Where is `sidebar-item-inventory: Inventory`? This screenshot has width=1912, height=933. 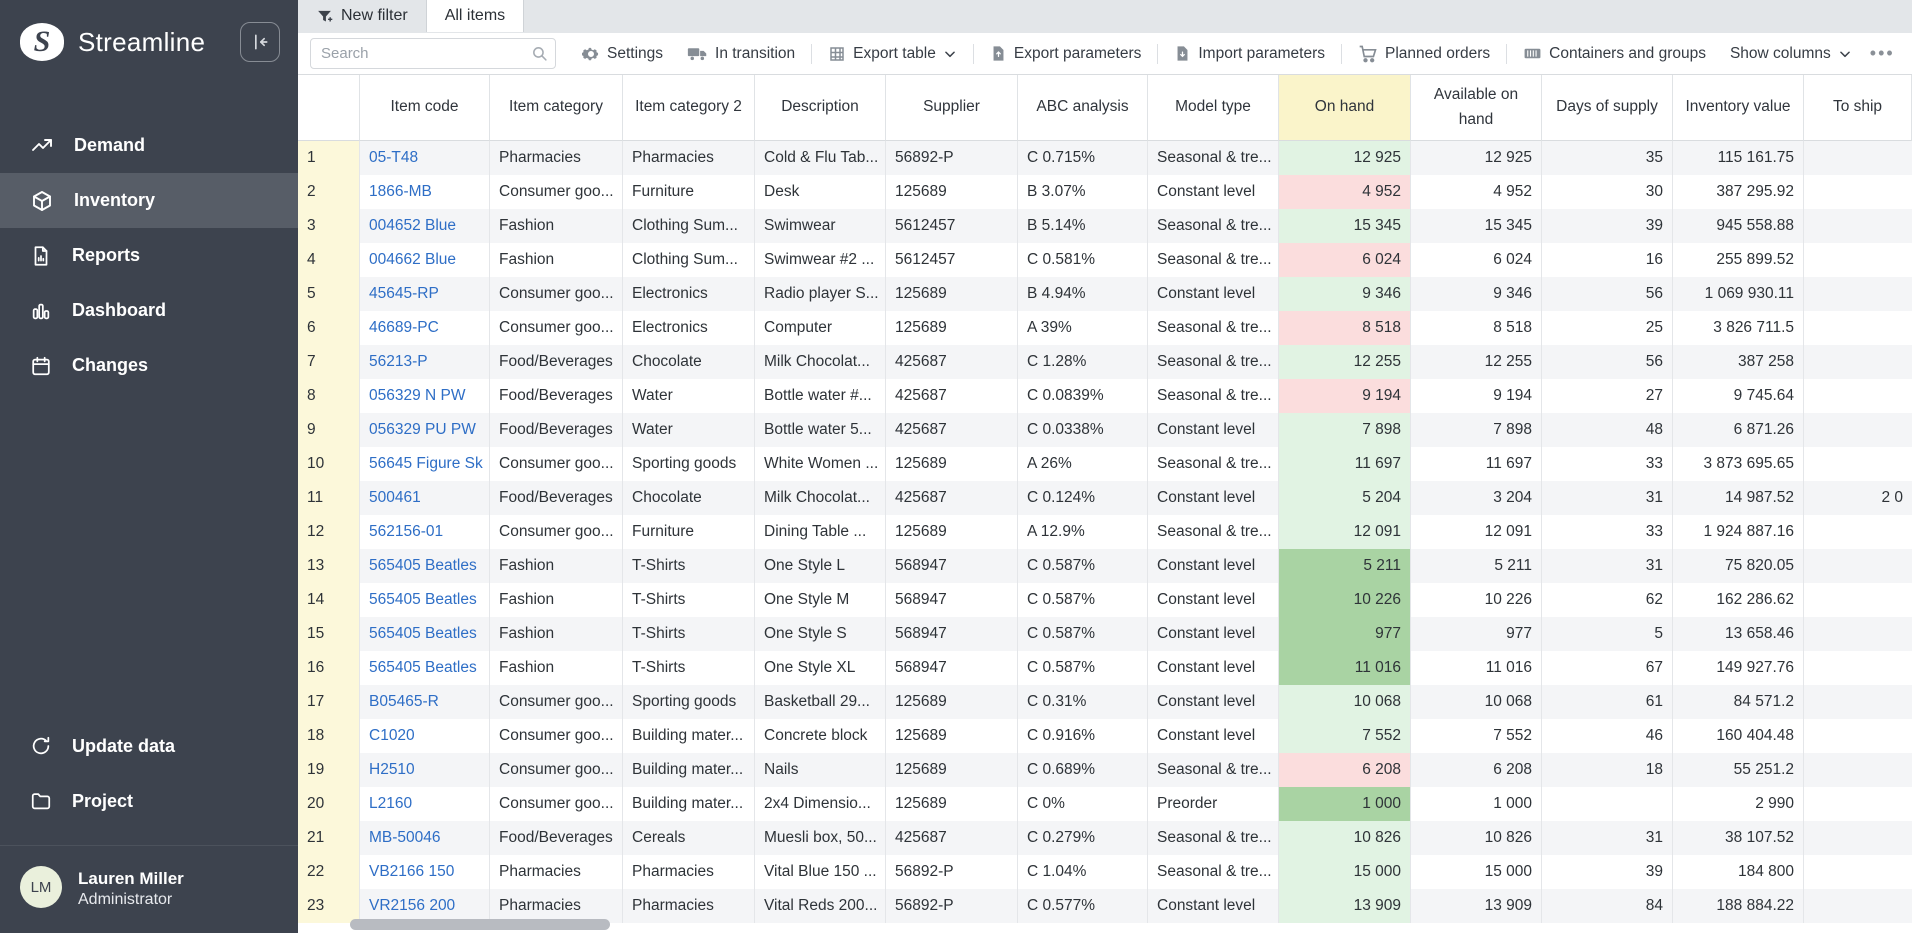 sidebar-item-inventory: Inventory is located at coordinates (149, 200).